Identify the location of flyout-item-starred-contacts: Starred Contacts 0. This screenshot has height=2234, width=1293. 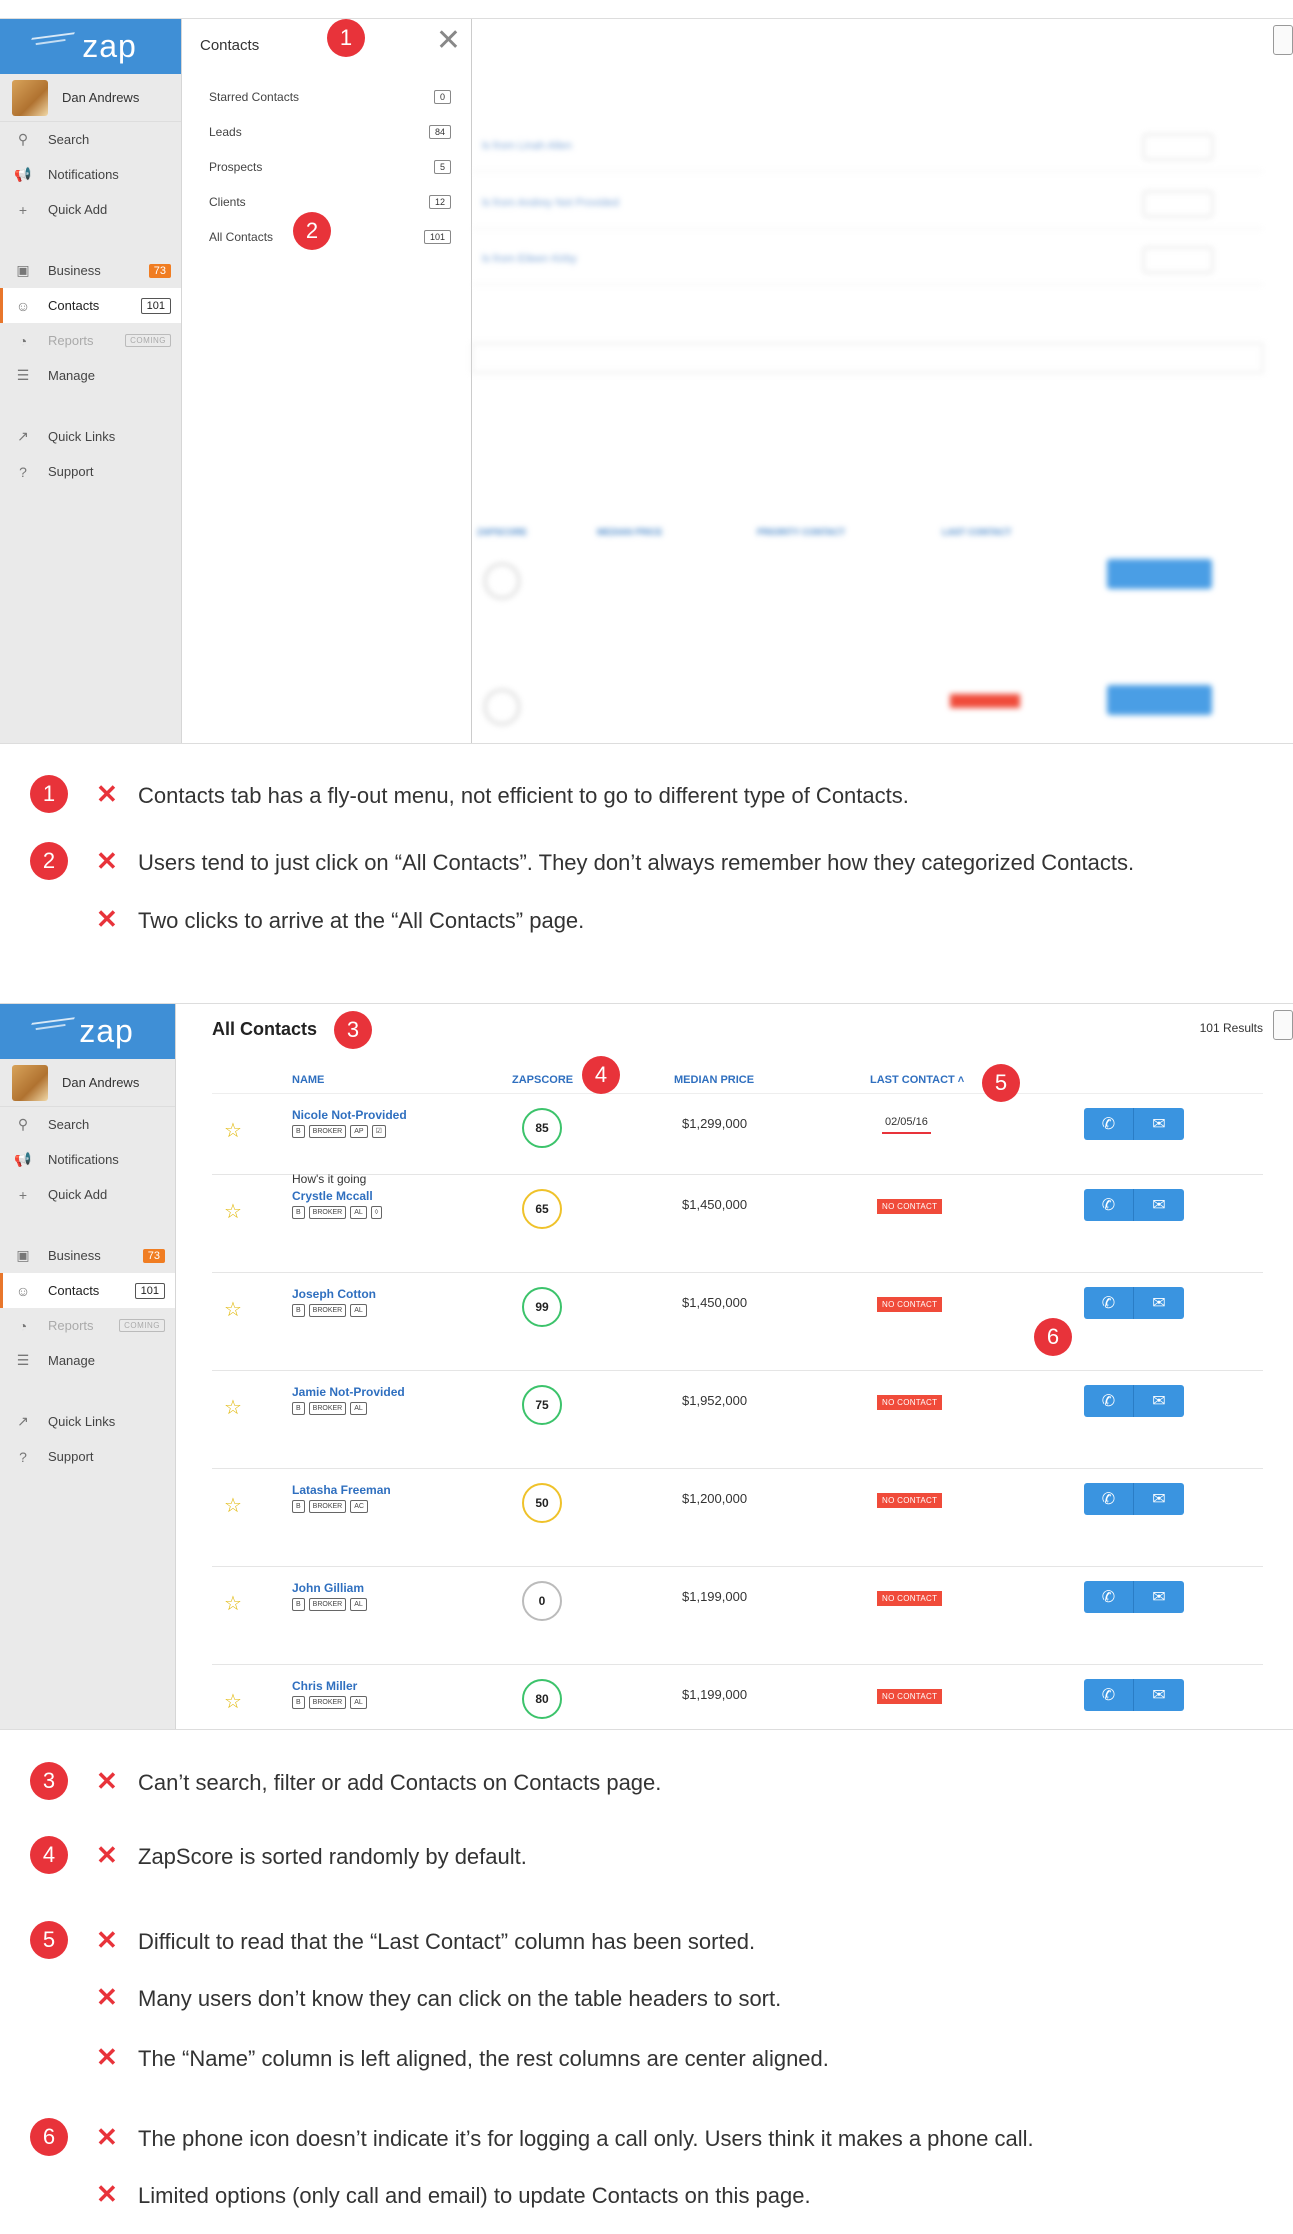
(330, 96).